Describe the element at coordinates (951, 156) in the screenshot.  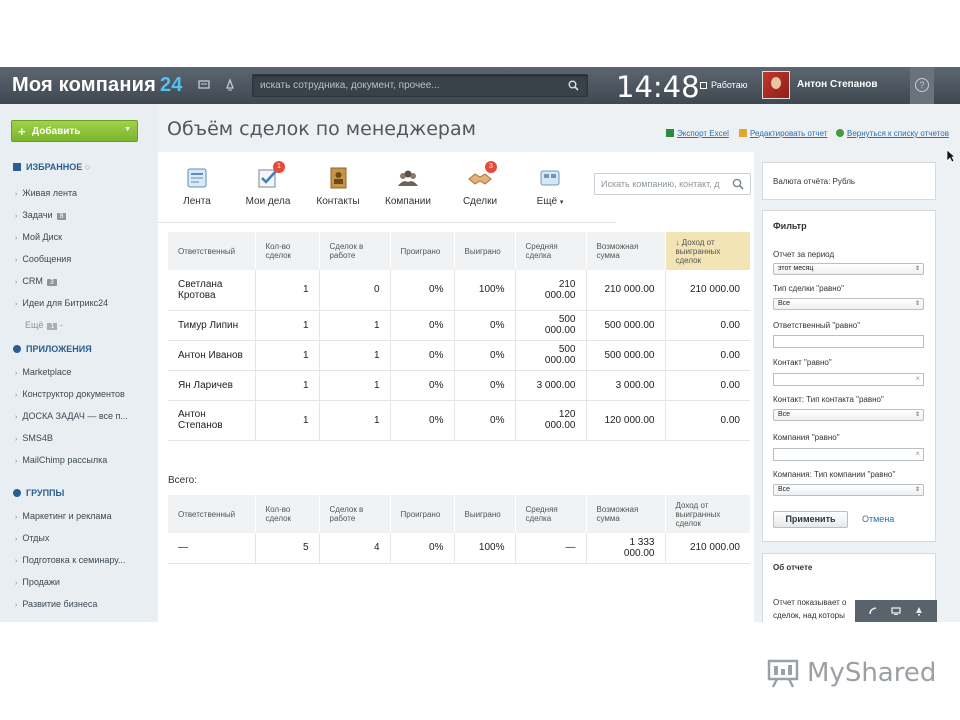
I see `mouse-cursor-icon` at that location.